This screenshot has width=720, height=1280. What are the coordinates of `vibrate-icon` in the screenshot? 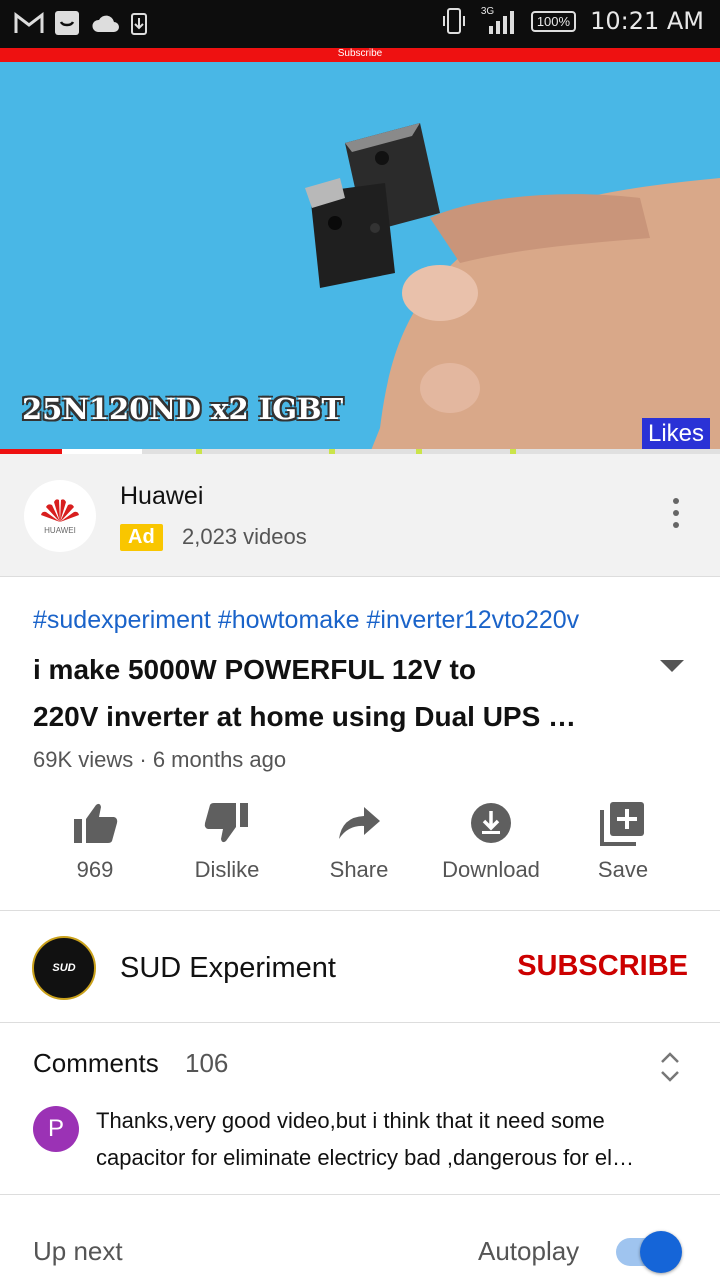 It's located at (453, 21).